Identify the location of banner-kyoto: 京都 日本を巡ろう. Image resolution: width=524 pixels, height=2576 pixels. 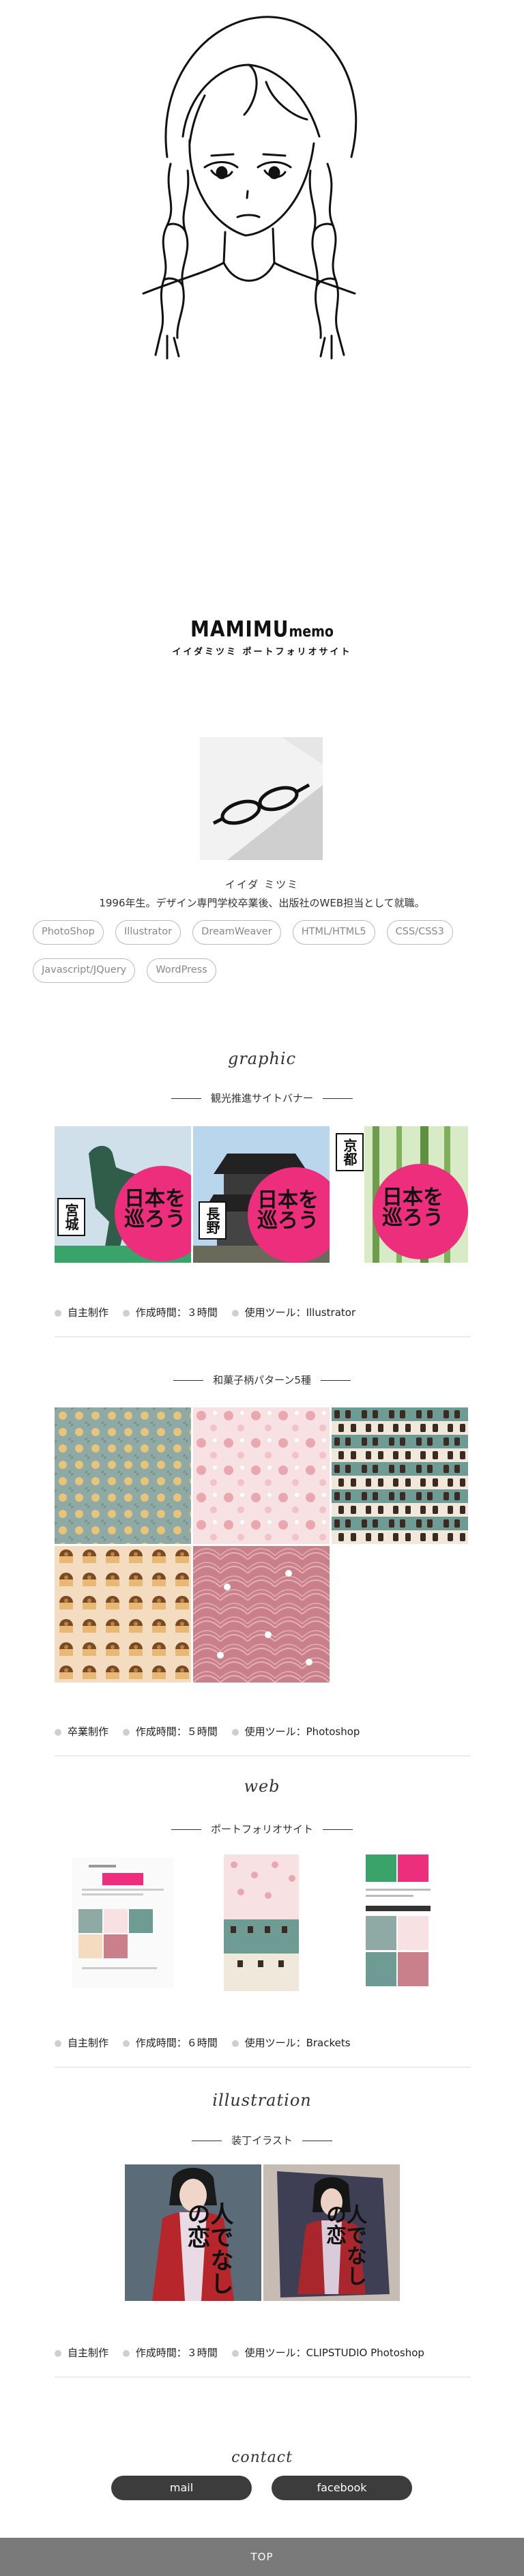
(400, 1194).